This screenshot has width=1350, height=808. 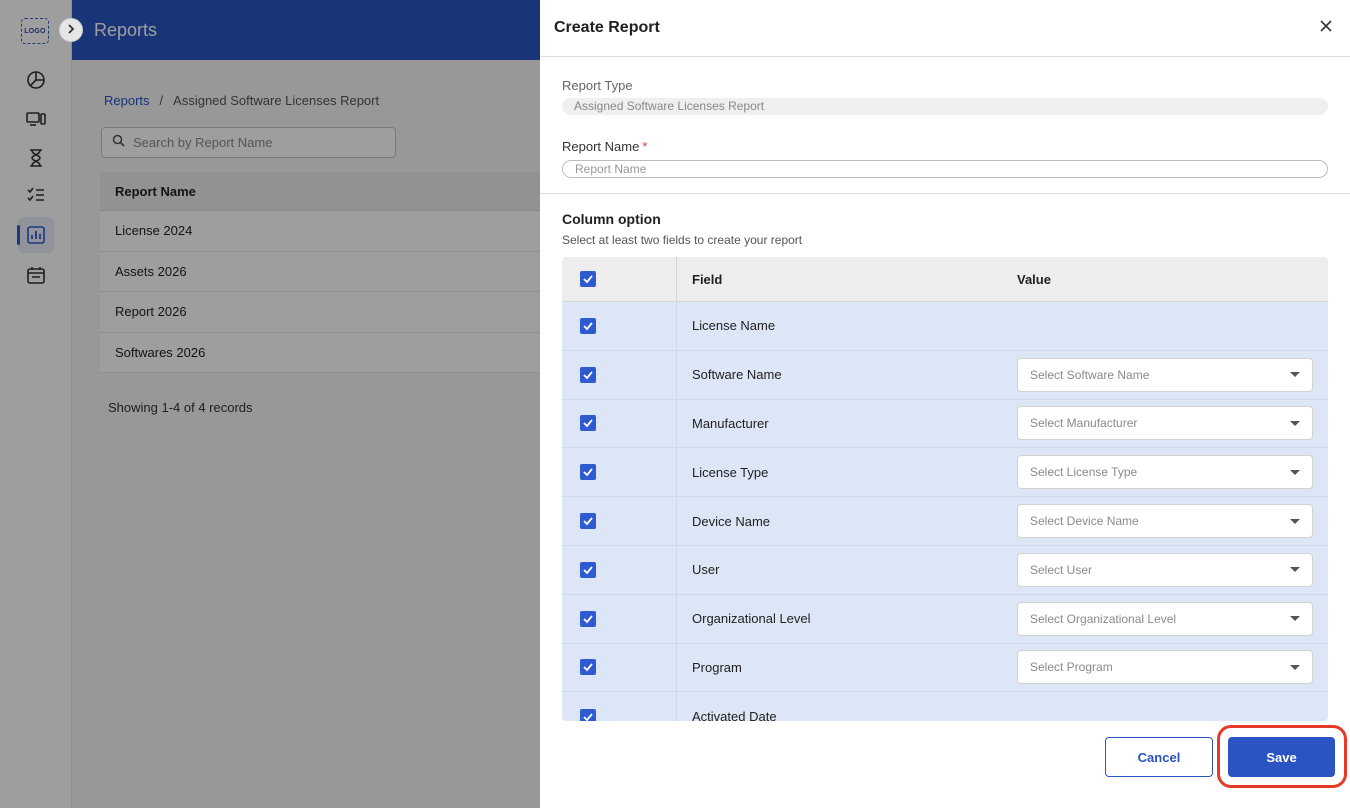 I want to click on divider, so click(x=945, y=193).